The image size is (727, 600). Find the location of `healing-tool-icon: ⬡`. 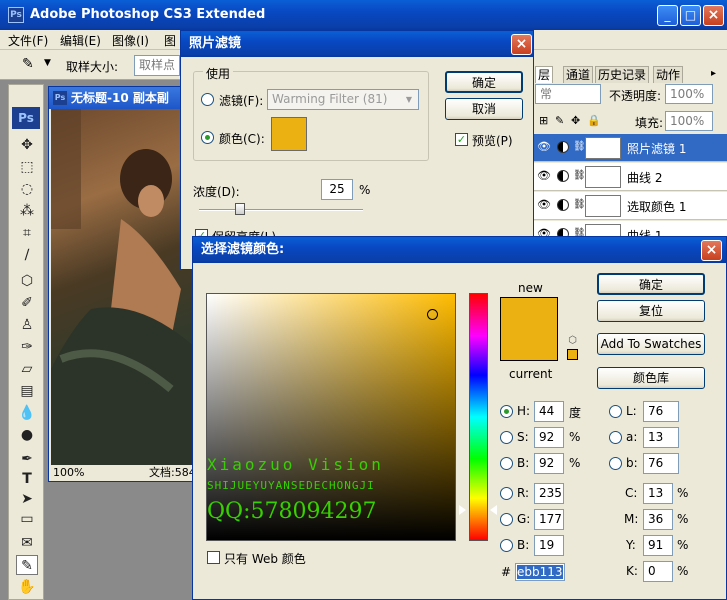

healing-tool-icon: ⬡ is located at coordinates (27, 281).